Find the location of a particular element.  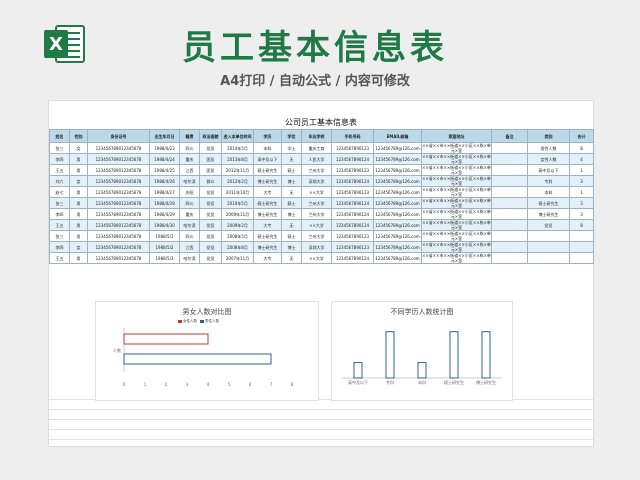

column-header: 政治面貌 is located at coordinates (210, 136).